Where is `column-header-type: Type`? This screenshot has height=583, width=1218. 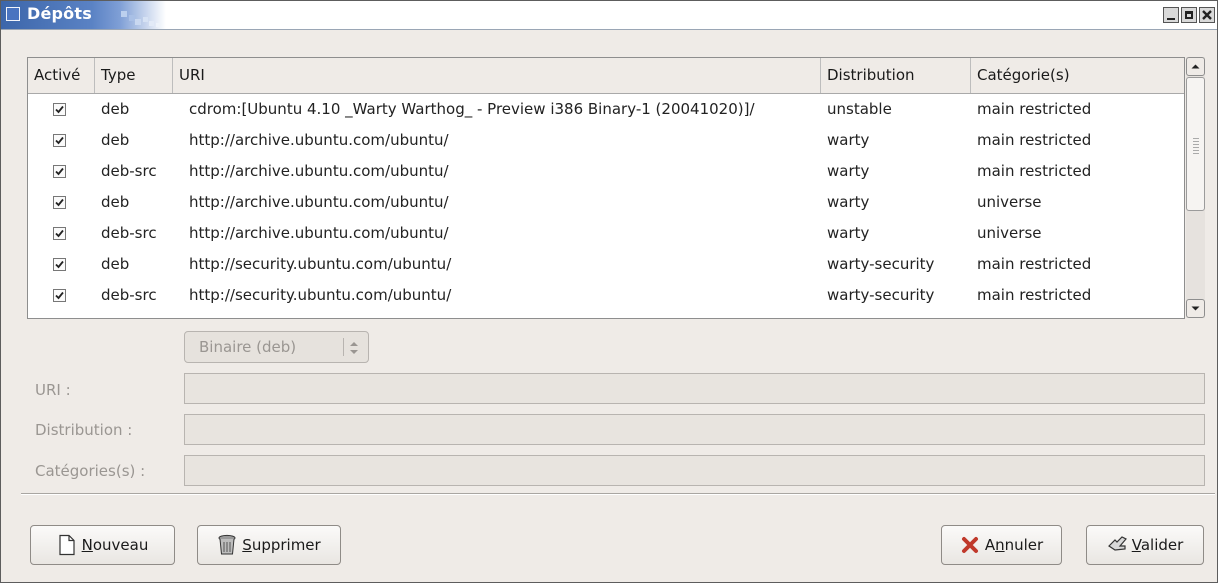
column-header-type: Type is located at coordinates (134, 75).